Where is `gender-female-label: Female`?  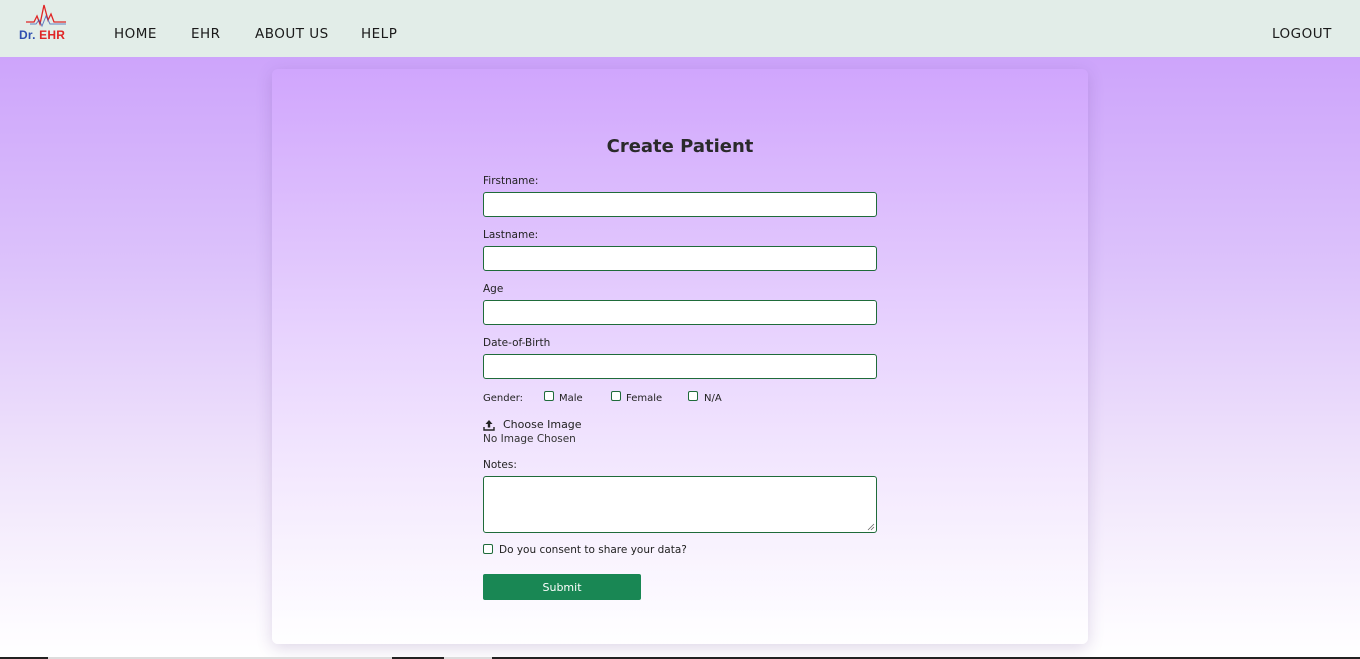 gender-female-label: Female is located at coordinates (644, 398).